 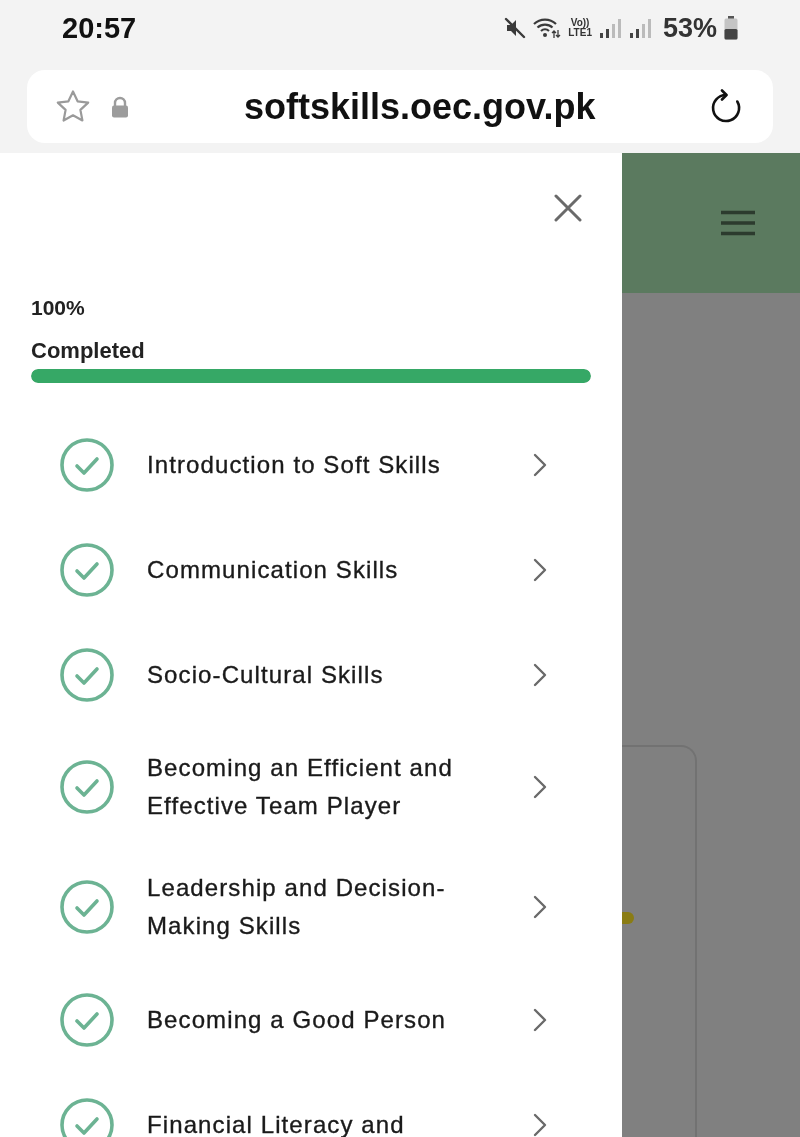 I want to click on network-label: Vo)), so click(x=580, y=23).